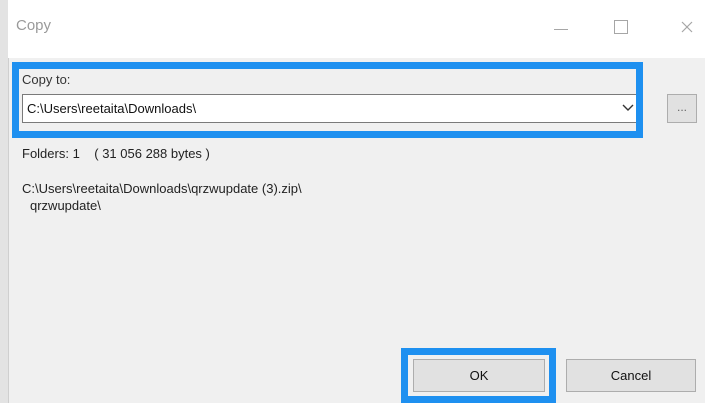  What do you see at coordinates (4, 201) in the screenshot?
I see `window-edge` at bounding box center [4, 201].